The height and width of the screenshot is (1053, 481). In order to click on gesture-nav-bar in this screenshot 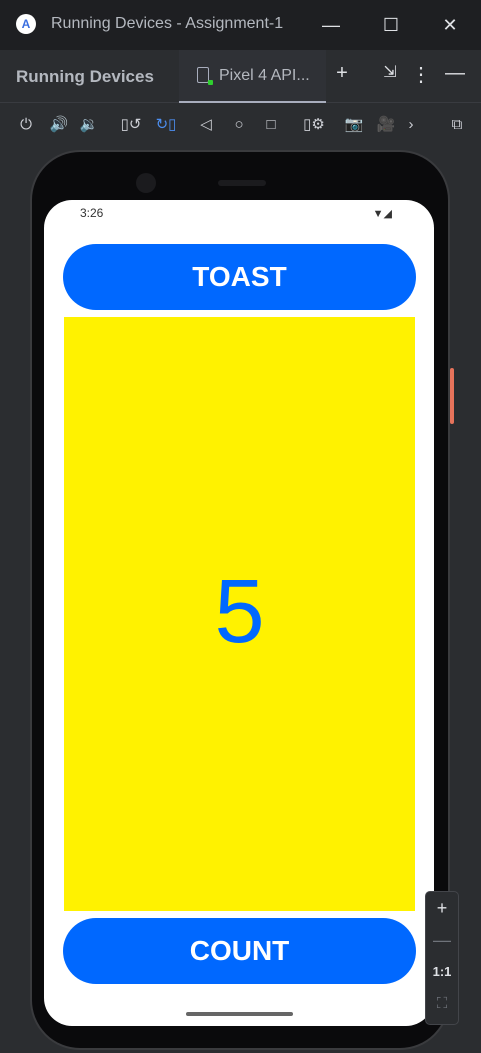, I will do `click(239, 1014)`.